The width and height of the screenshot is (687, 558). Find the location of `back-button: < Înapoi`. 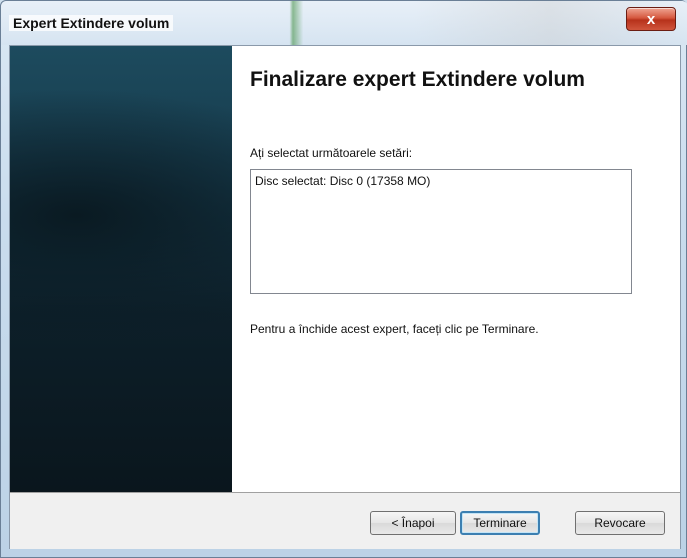

back-button: < Înapoi is located at coordinates (413, 523).